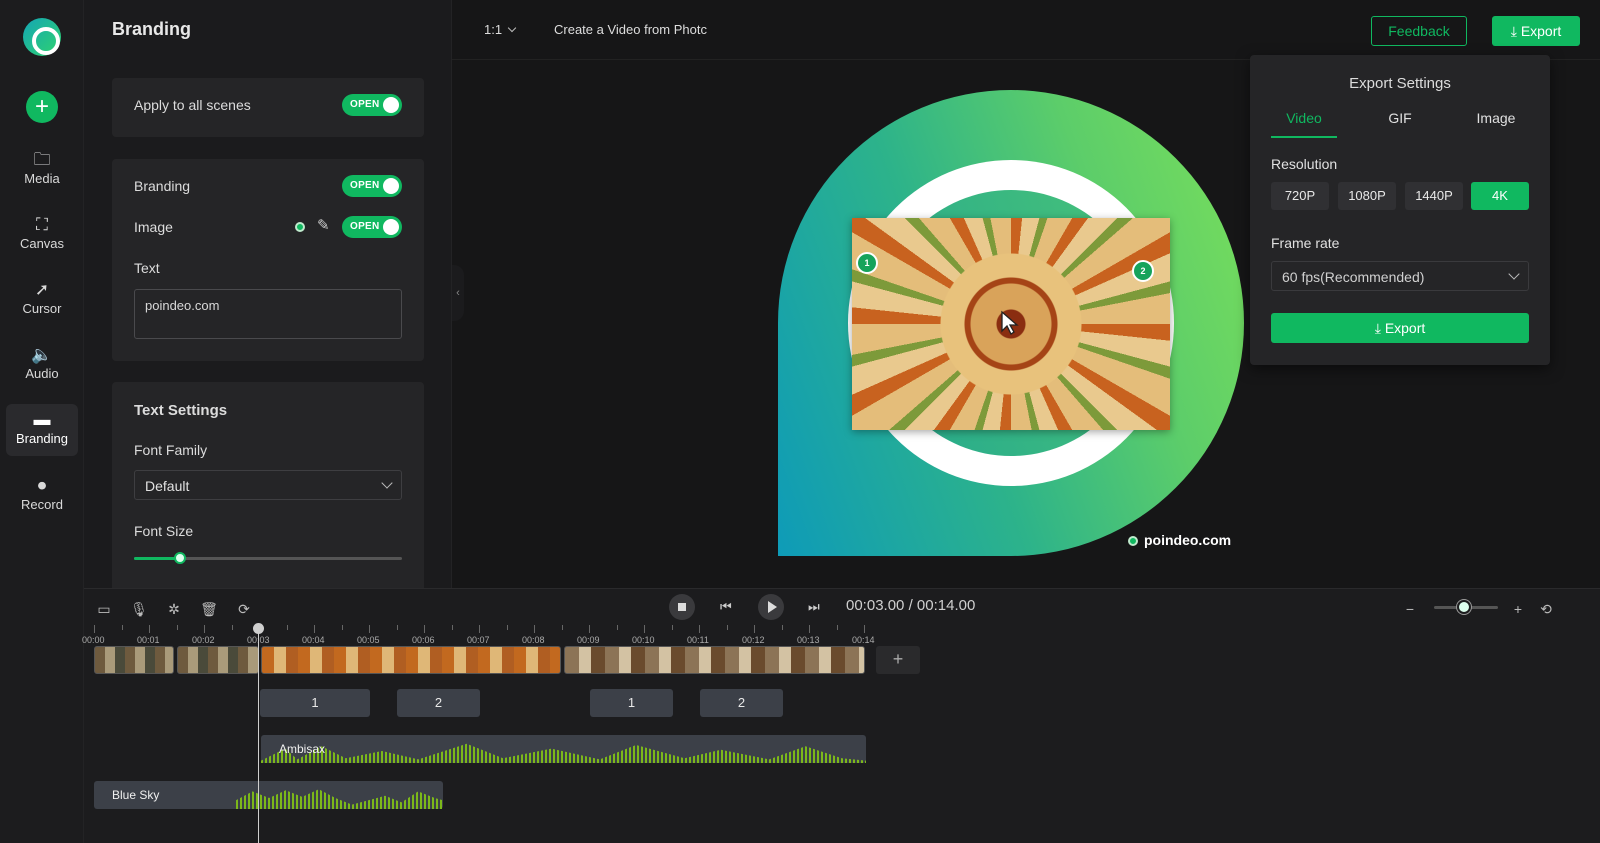 Image resolution: width=1600 pixels, height=843 pixels. I want to click on tab-image: Image, so click(1496, 123).